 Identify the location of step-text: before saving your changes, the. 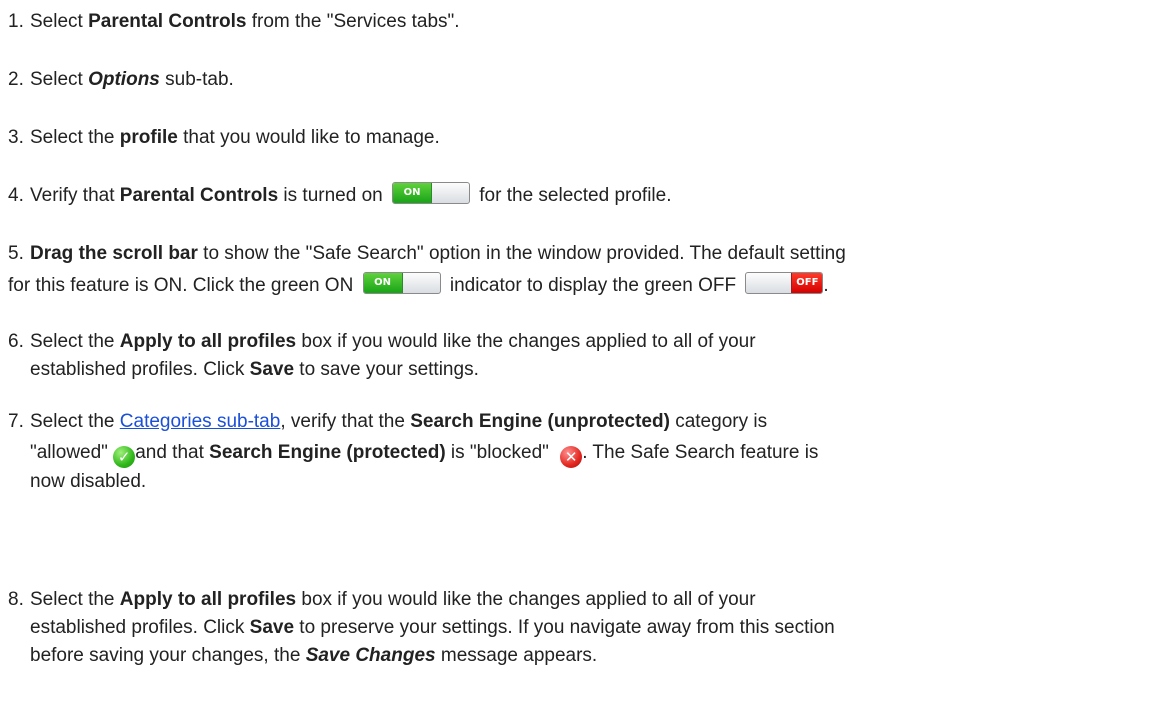
(168, 655).